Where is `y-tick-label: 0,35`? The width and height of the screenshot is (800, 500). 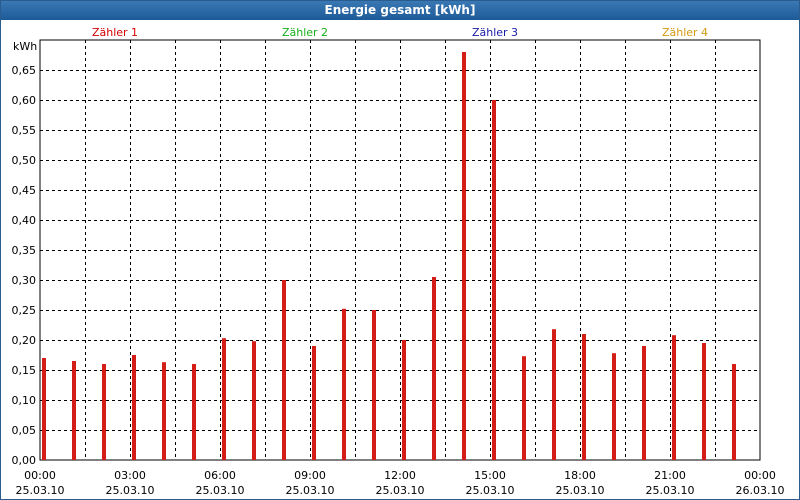 y-tick-label: 0,35 is located at coordinates (24, 250).